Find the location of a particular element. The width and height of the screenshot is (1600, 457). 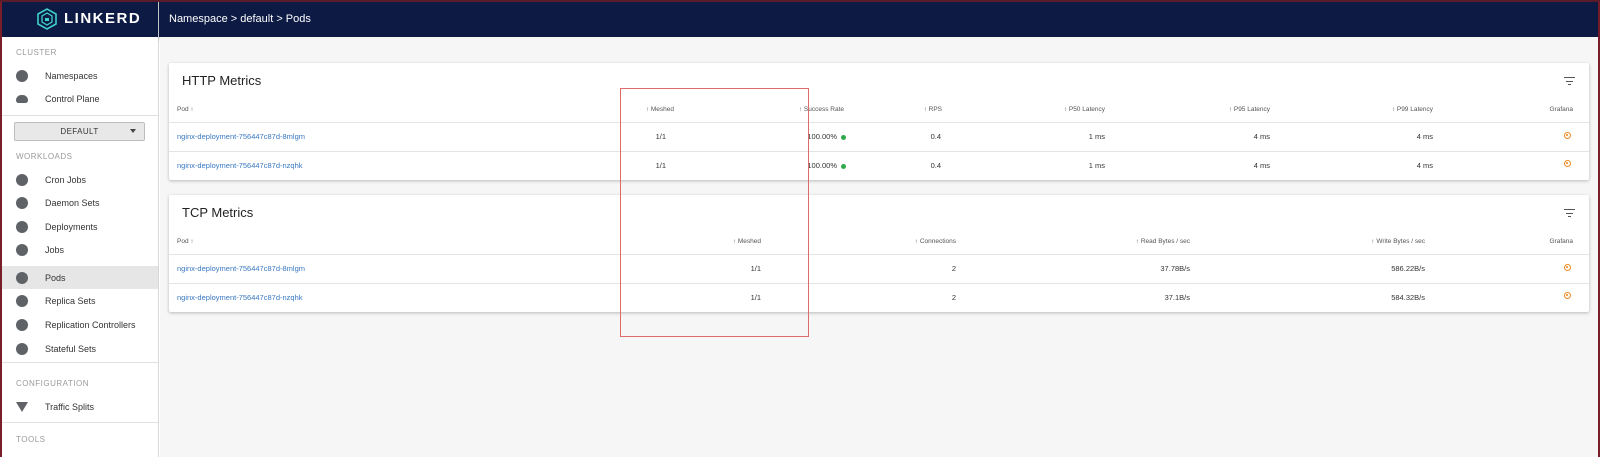

column-header-rps: ↑ RPS is located at coordinates (933, 109).